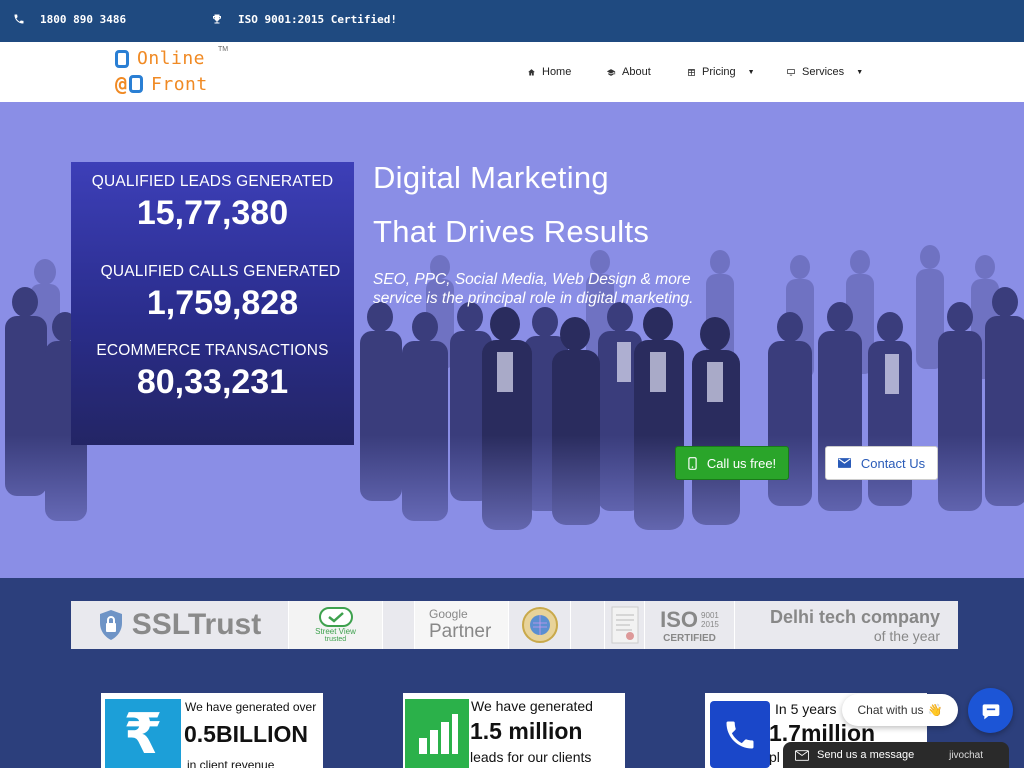  I want to click on monitor-icon, so click(791, 71).